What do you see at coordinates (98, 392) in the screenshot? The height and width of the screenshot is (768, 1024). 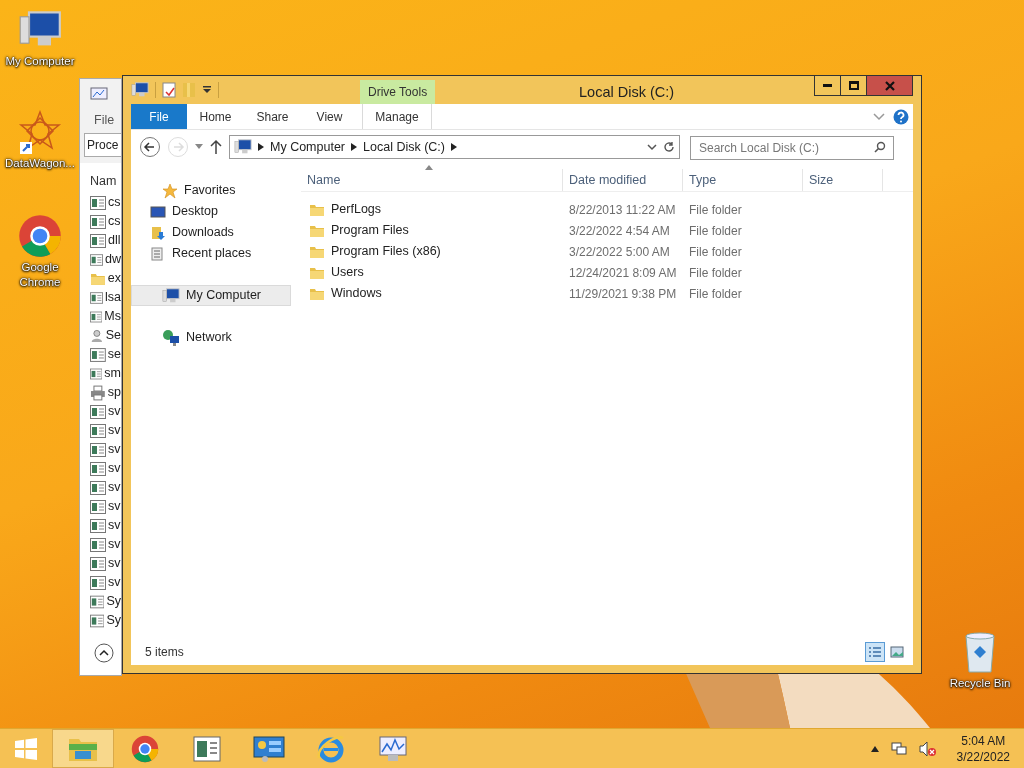 I see `printer-icon` at bounding box center [98, 392].